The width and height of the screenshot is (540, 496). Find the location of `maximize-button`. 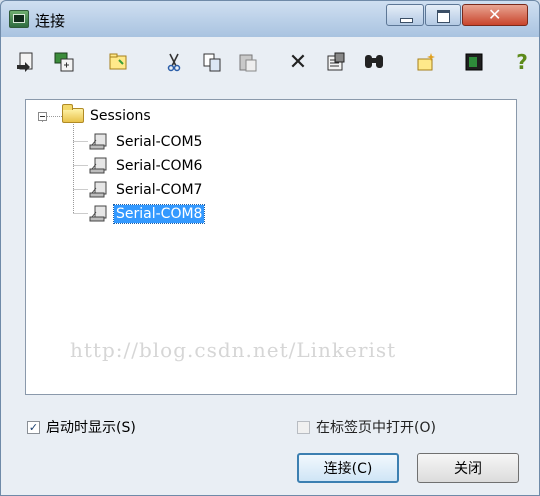

maximize-button is located at coordinates (443, 15).